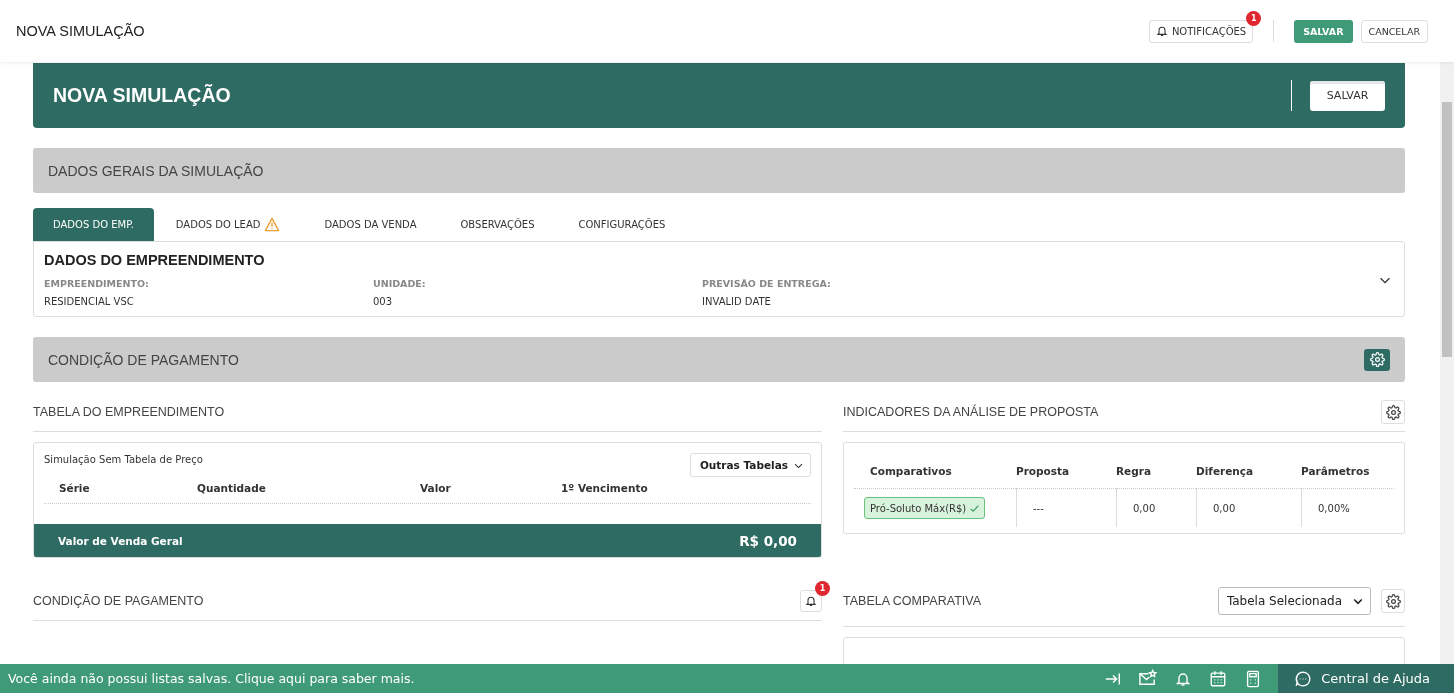 This screenshot has height=693, width=1454. What do you see at coordinates (622, 224) in the screenshot?
I see `tab: CONFIGURAÇÕES` at bounding box center [622, 224].